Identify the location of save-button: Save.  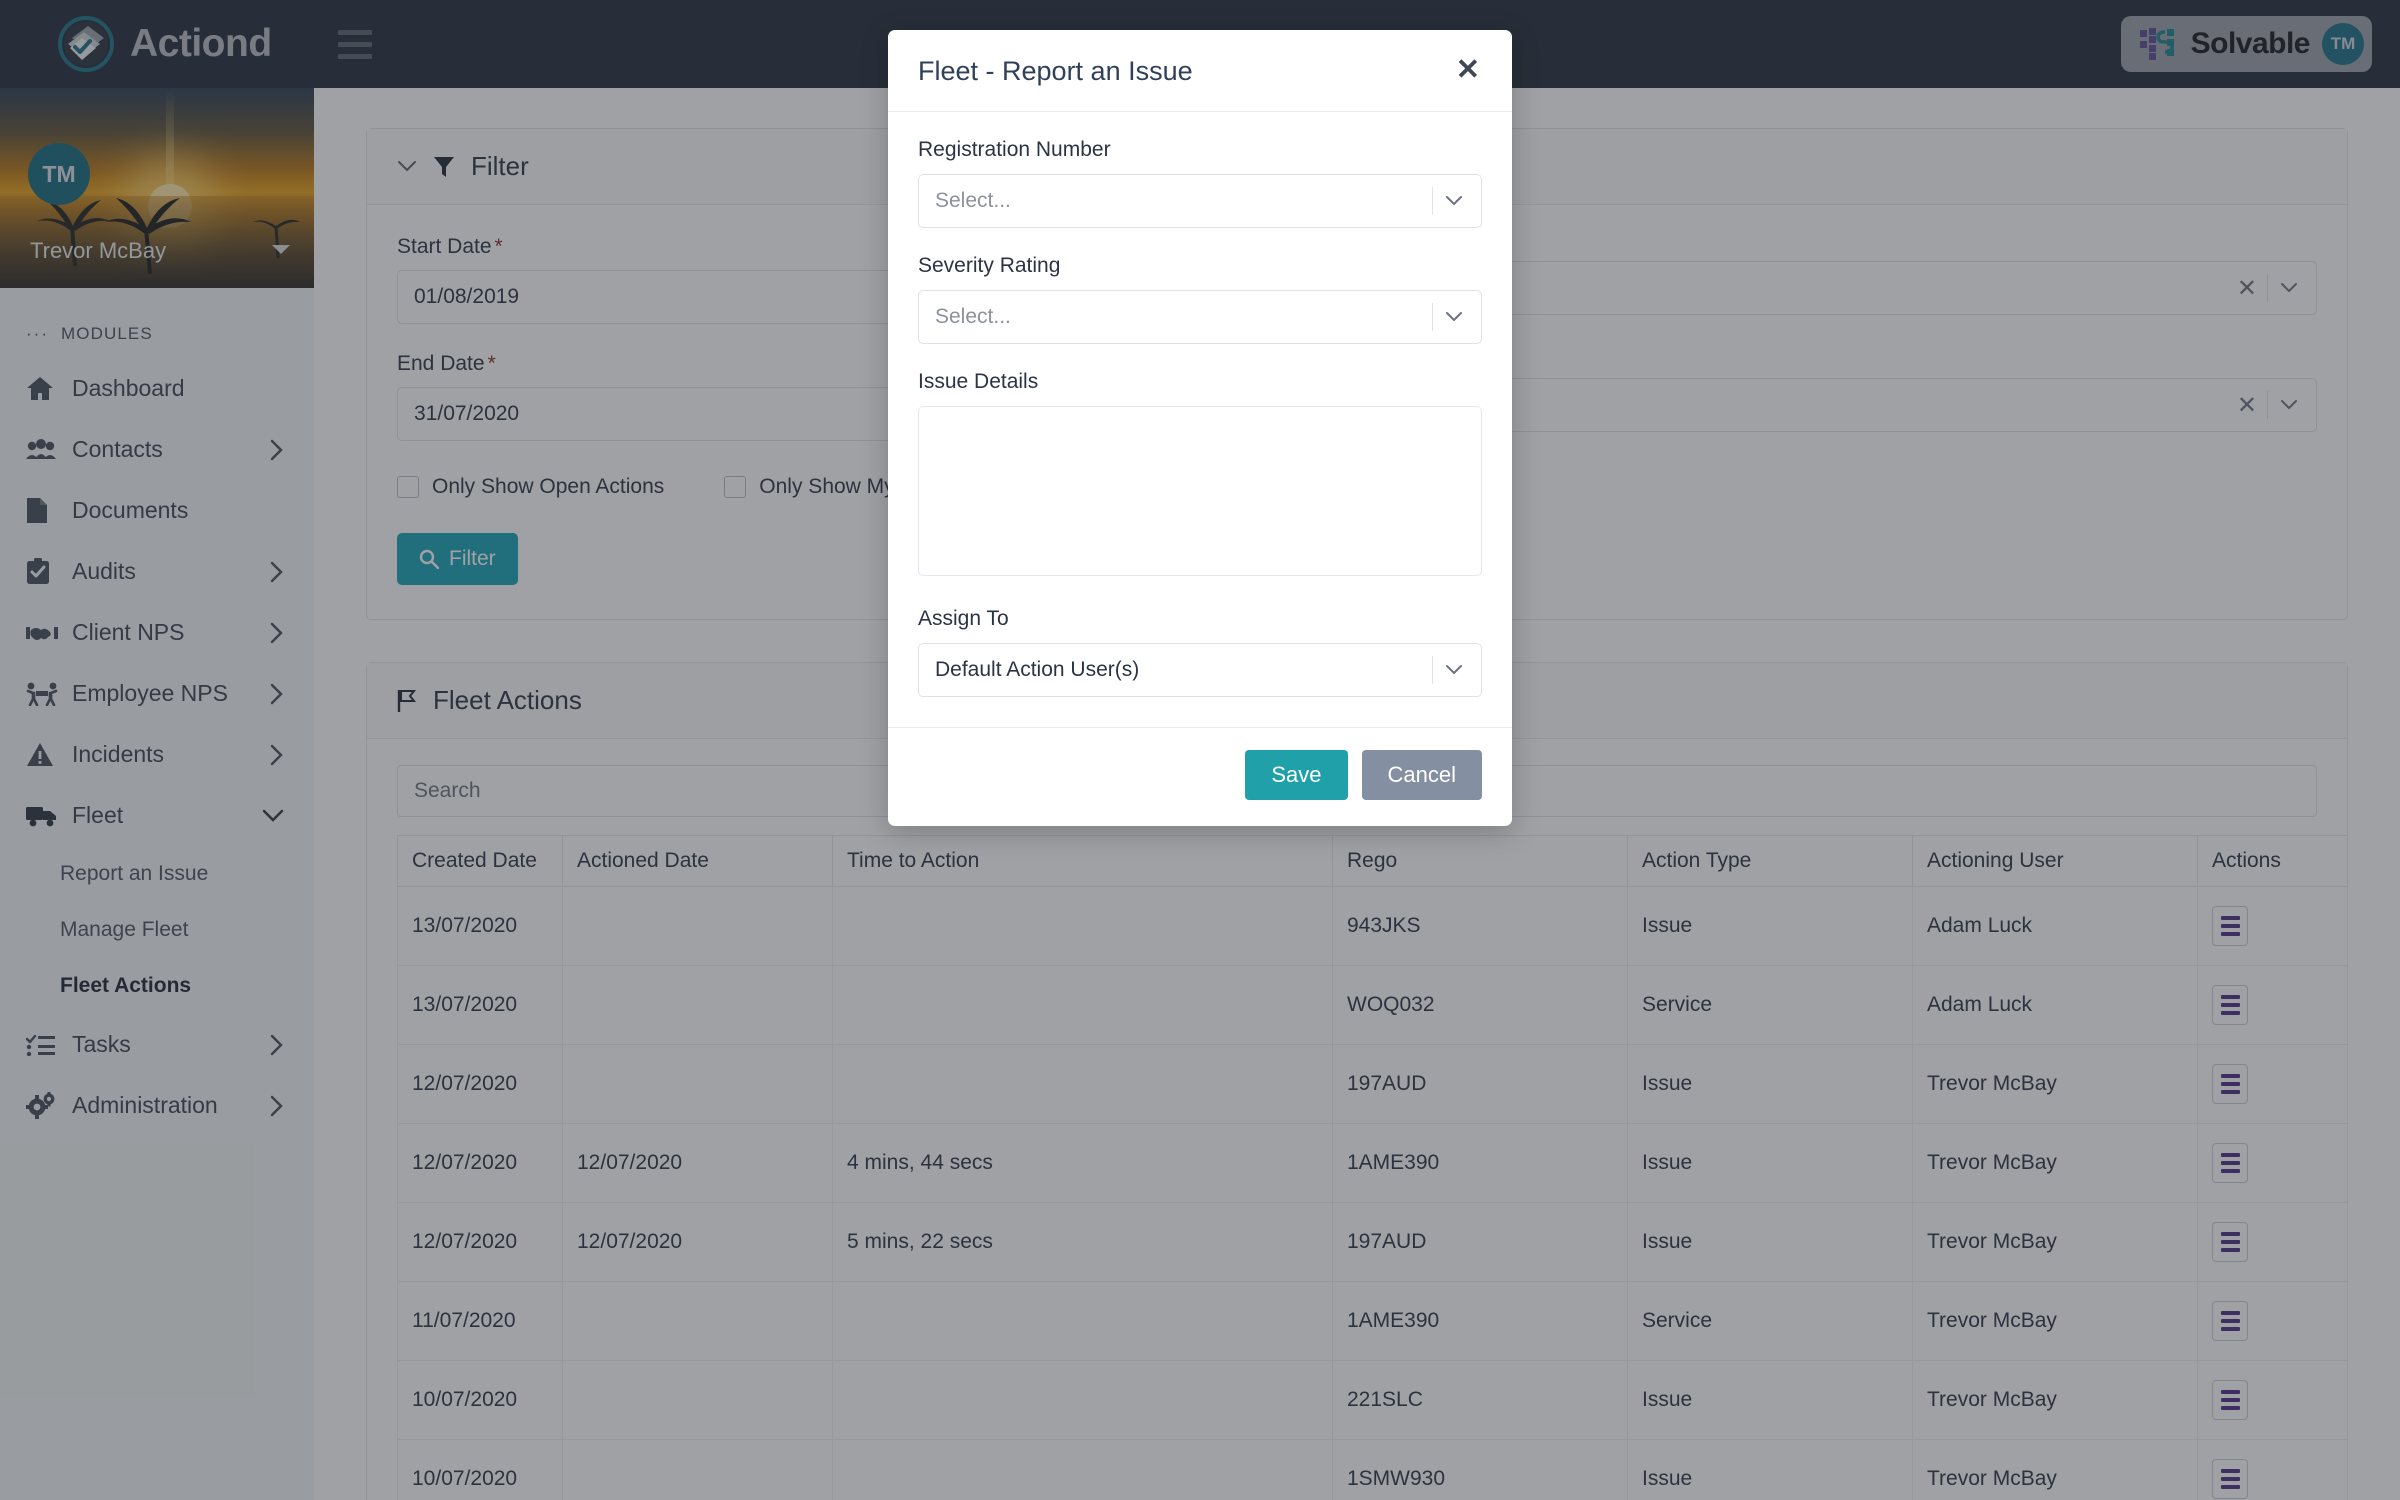
(1296, 775).